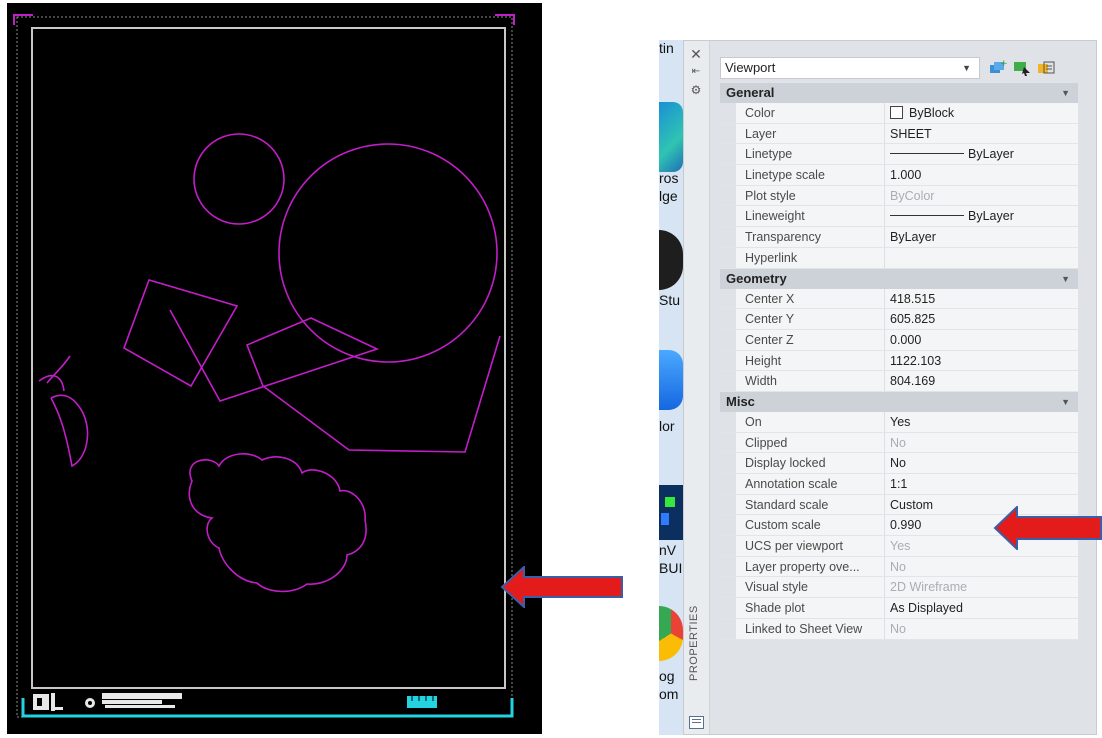 This screenshot has width=1102, height=738. I want to click on property-value-text: 2D Wireframe, so click(929, 587).